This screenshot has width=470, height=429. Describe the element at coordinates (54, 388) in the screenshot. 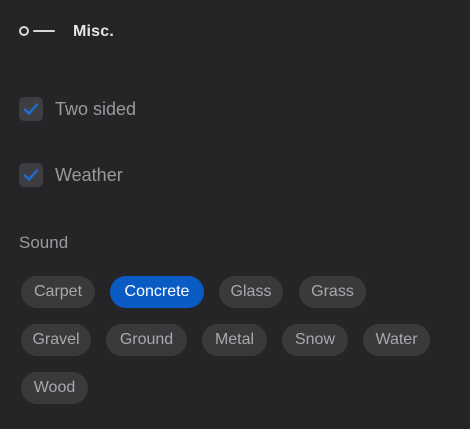

I see `sound-chip-wood: Wood` at that location.